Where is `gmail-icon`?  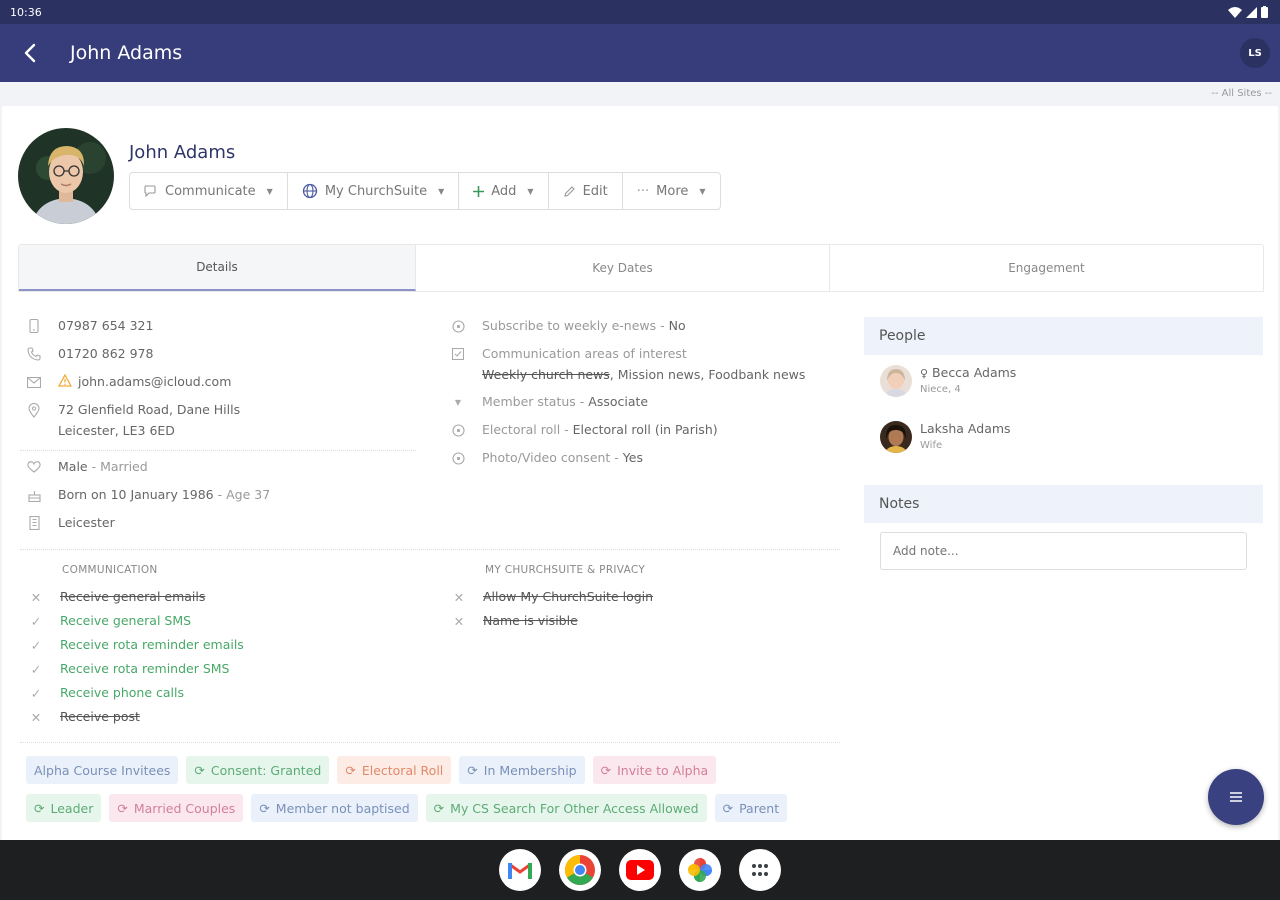 gmail-icon is located at coordinates (520, 870).